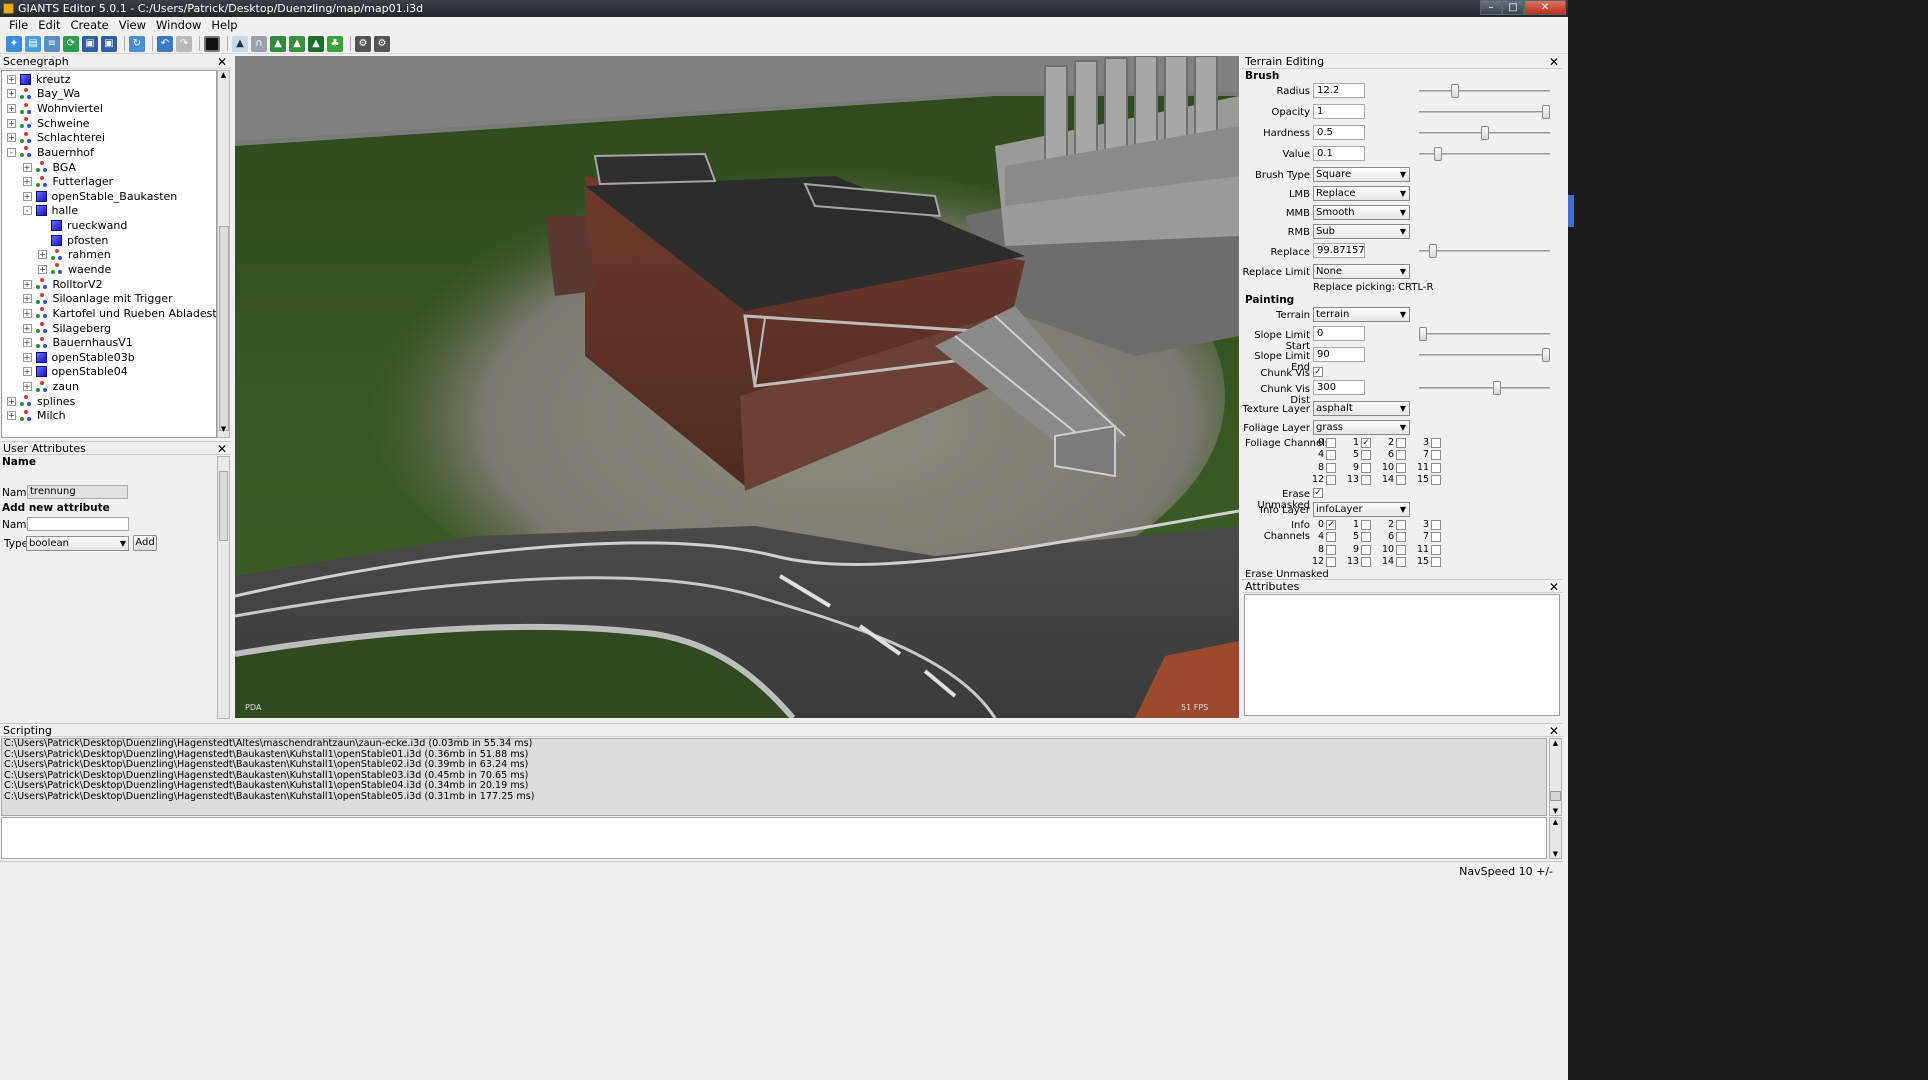  What do you see at coordinates (278, 43) in the screenshot?
I see `terrain-sculpt-icon: ▲` at bounding box center [278, 43].